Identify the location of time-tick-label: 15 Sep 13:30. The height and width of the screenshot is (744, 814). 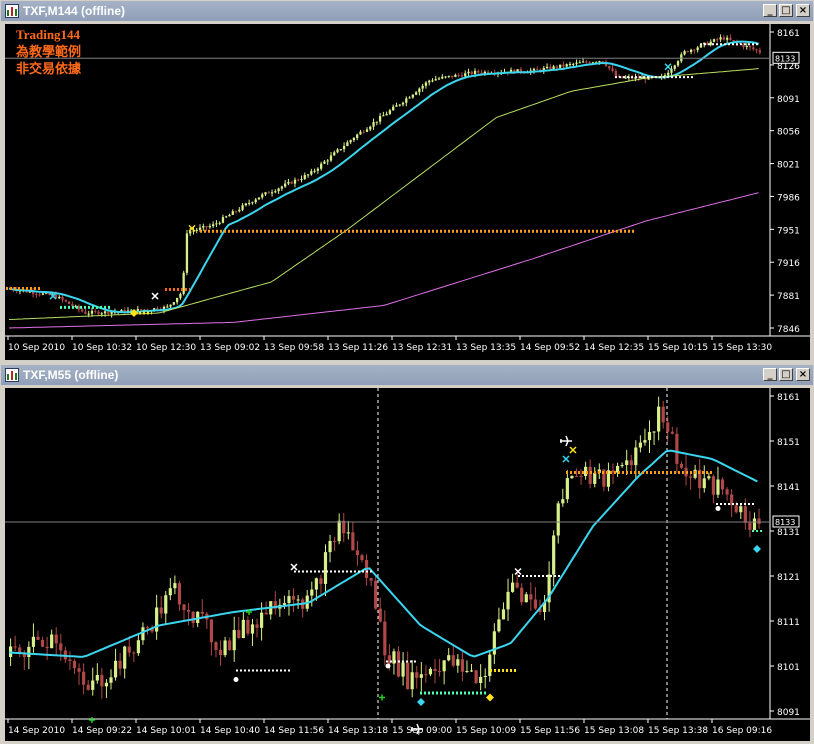
(742, 348).